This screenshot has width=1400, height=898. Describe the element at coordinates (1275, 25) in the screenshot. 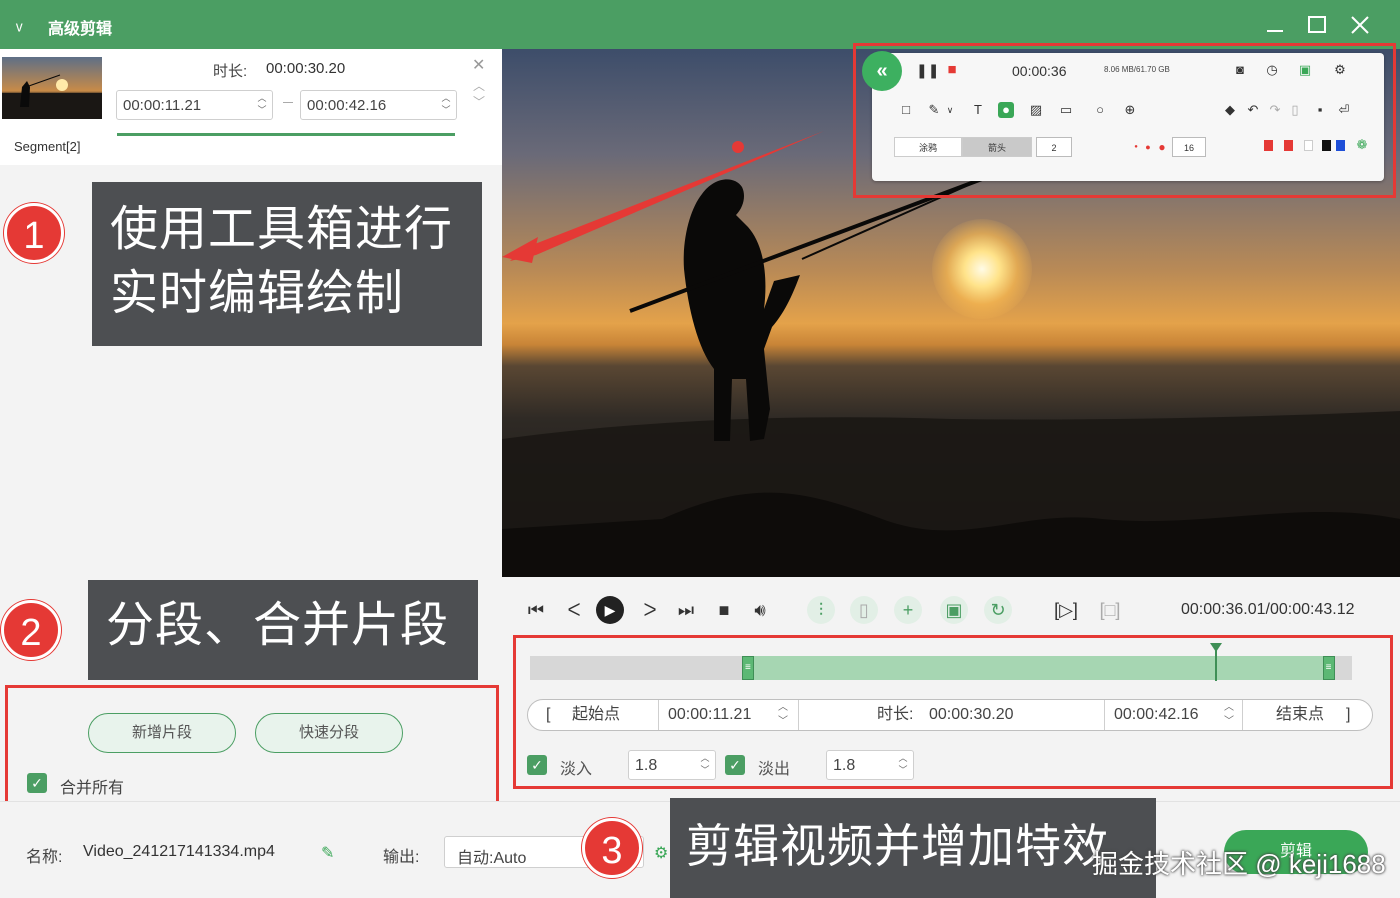

I see `minimize-icon` at that location.